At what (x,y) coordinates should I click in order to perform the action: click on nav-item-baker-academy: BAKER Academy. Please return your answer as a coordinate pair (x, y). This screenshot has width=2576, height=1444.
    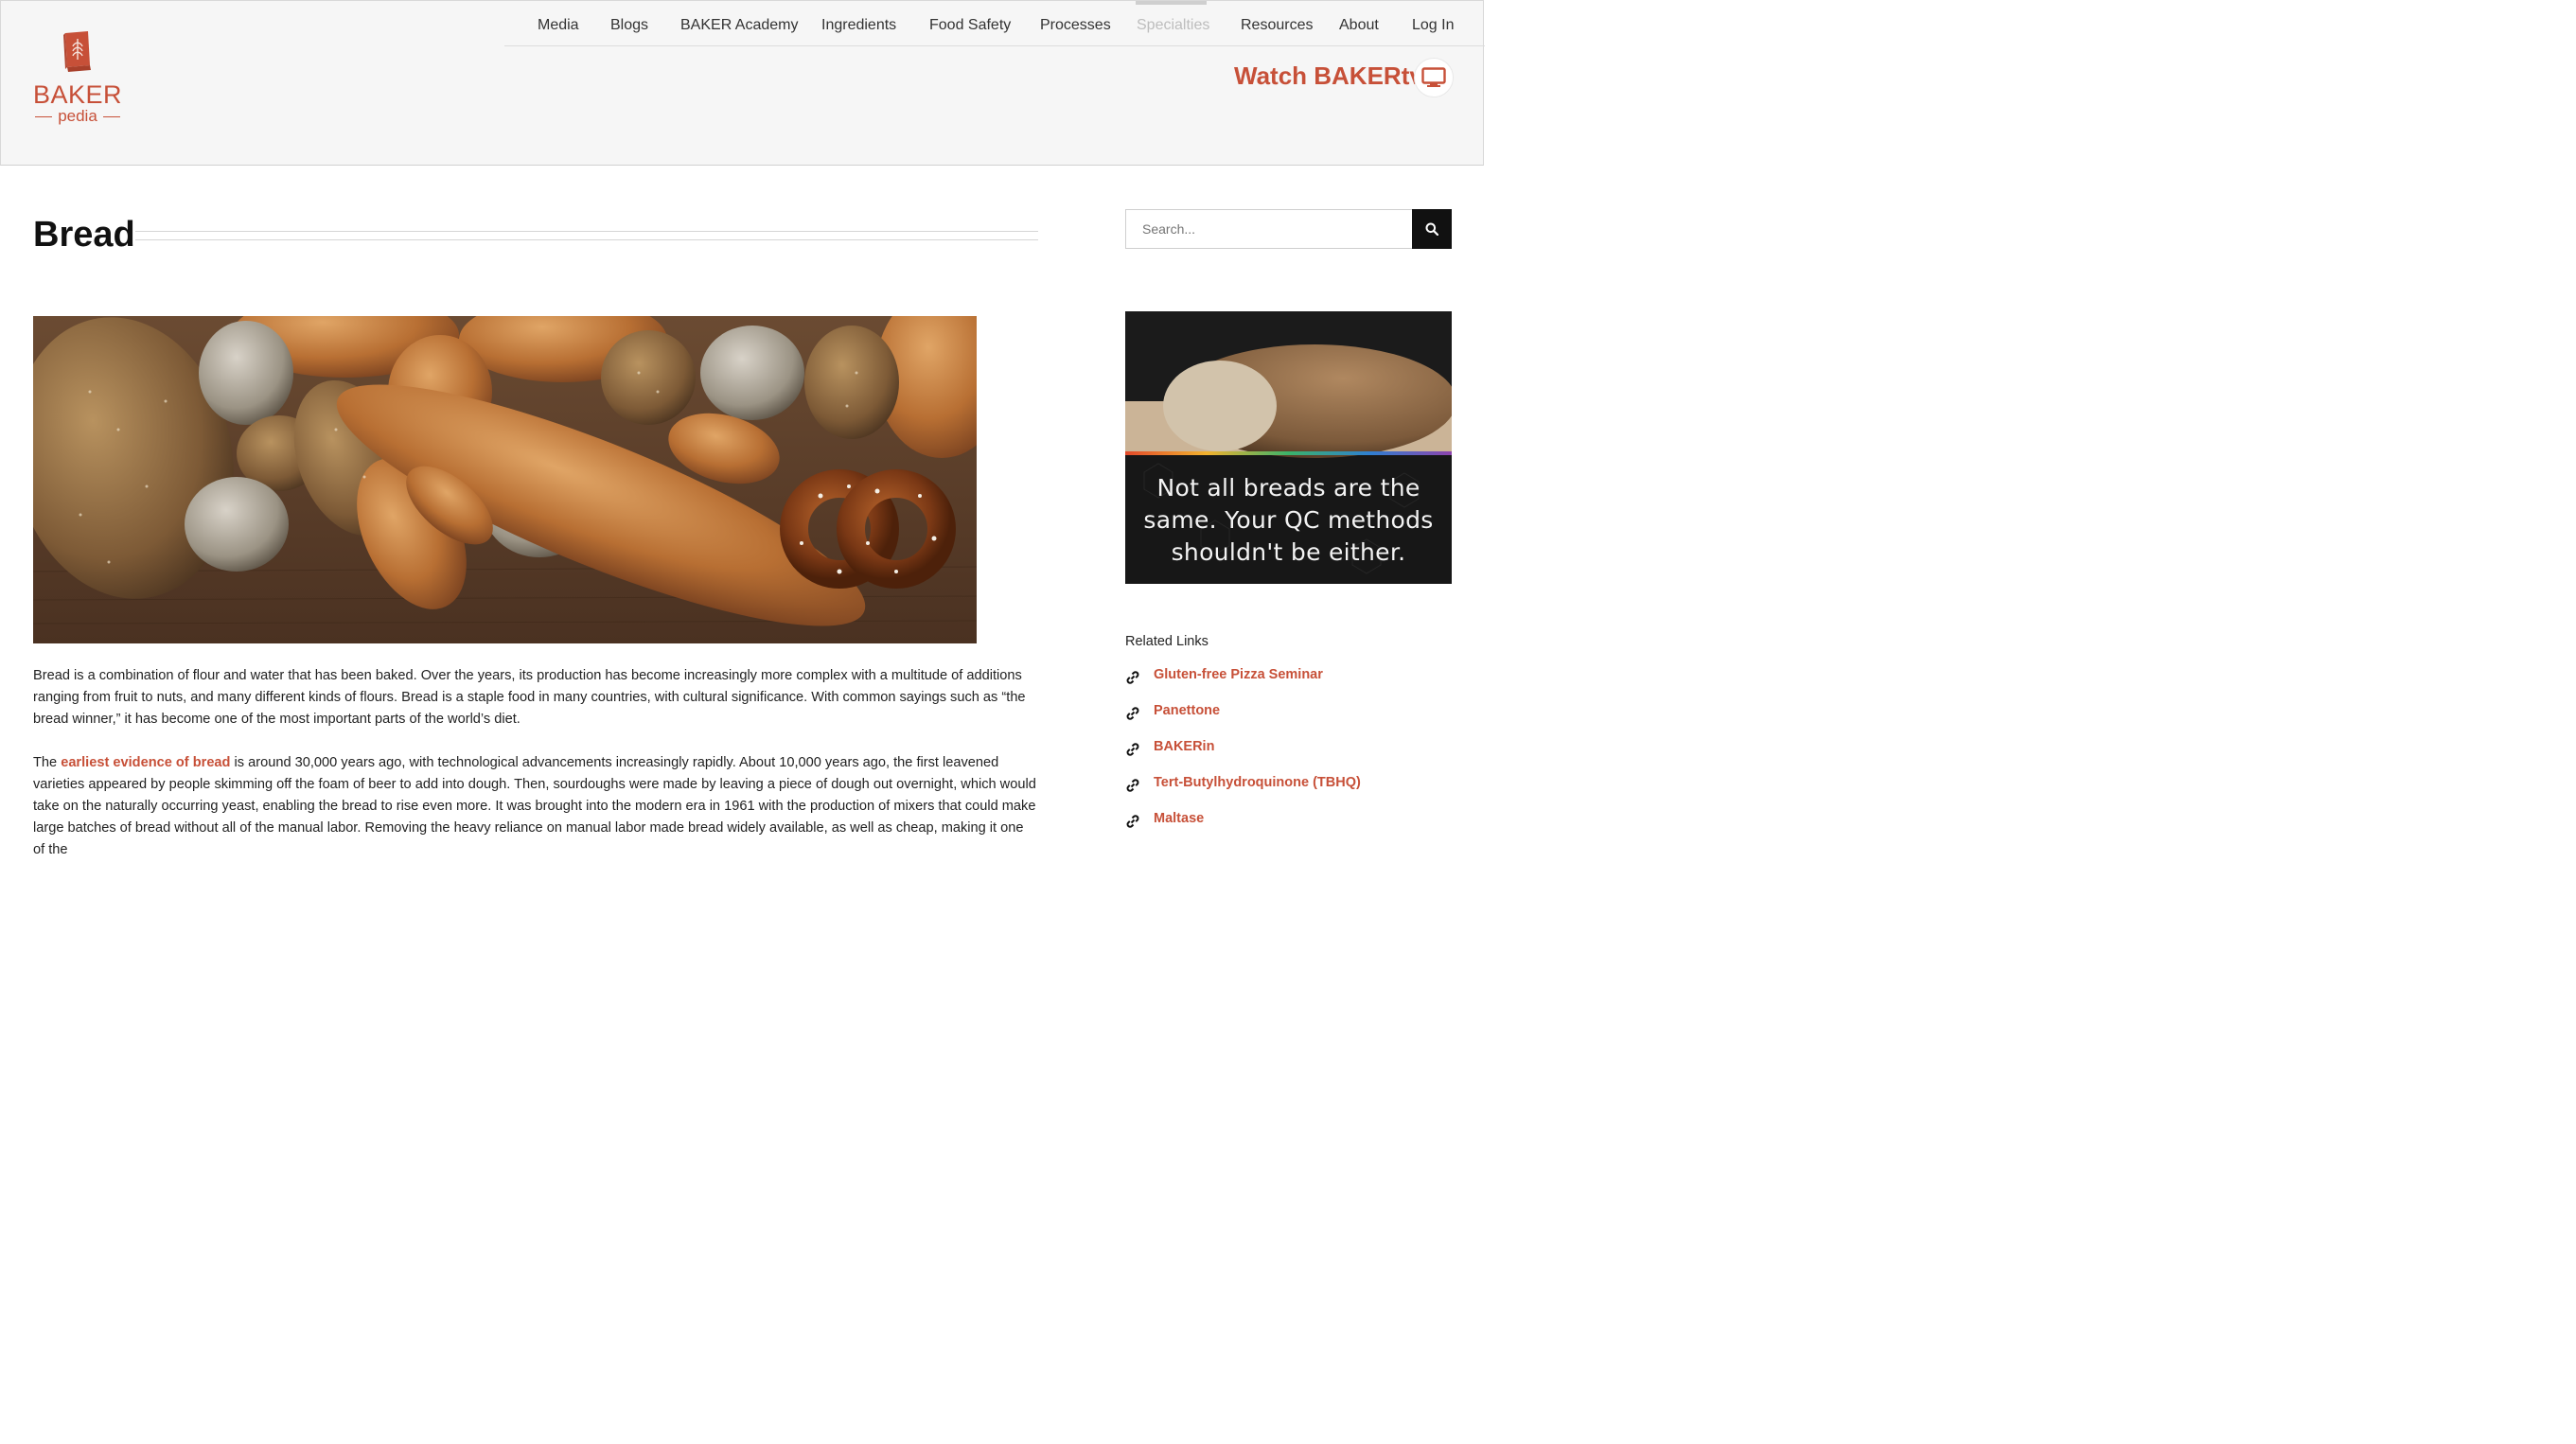
    Looking at the image, I should click on (739, 26).